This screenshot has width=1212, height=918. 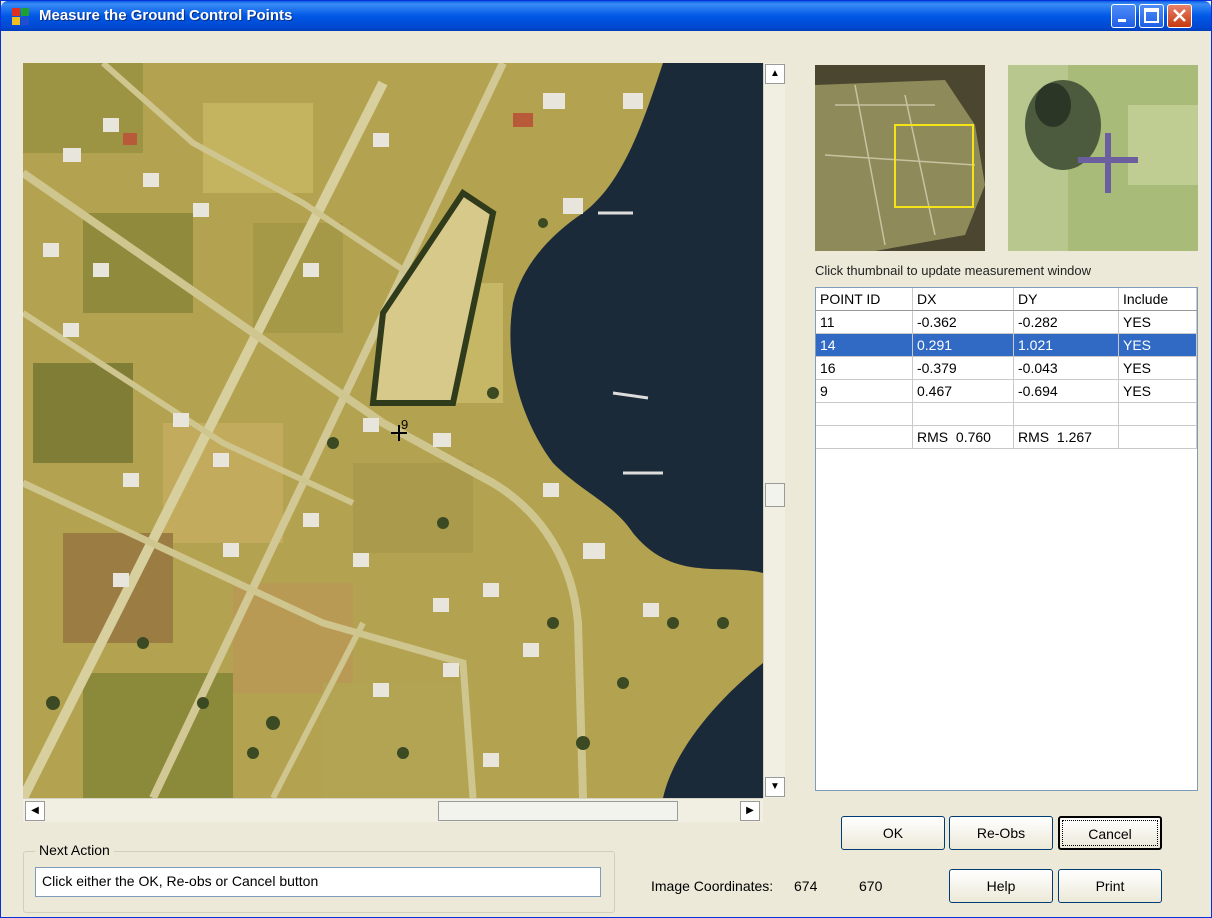 What do you see at coordinates (864, 345) in the screenshot?
I see `point-id-cell: 14` at bounding box center [864, 345].